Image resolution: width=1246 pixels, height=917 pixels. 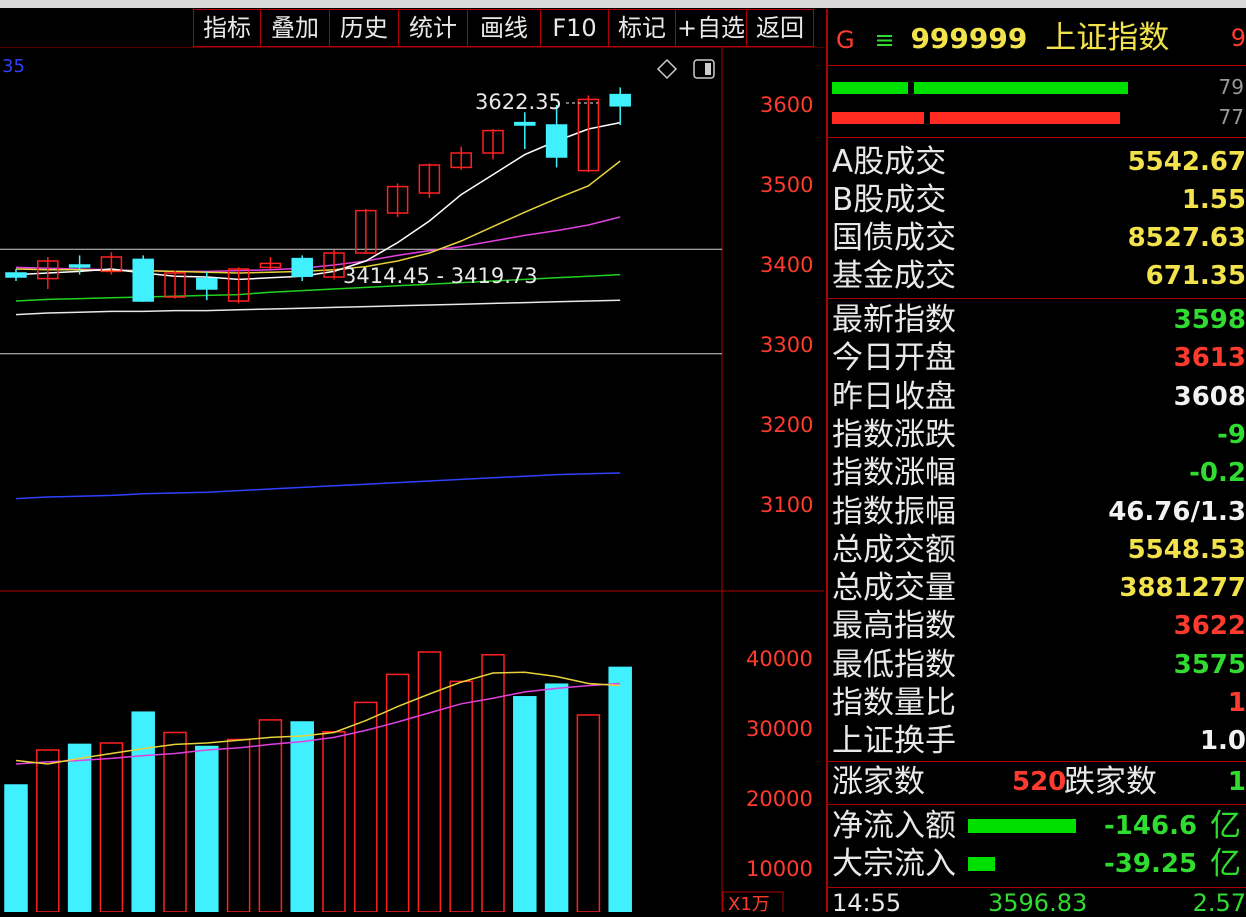 I want to click on add-watchlist-button: +自选, so click(x=710, y=28).